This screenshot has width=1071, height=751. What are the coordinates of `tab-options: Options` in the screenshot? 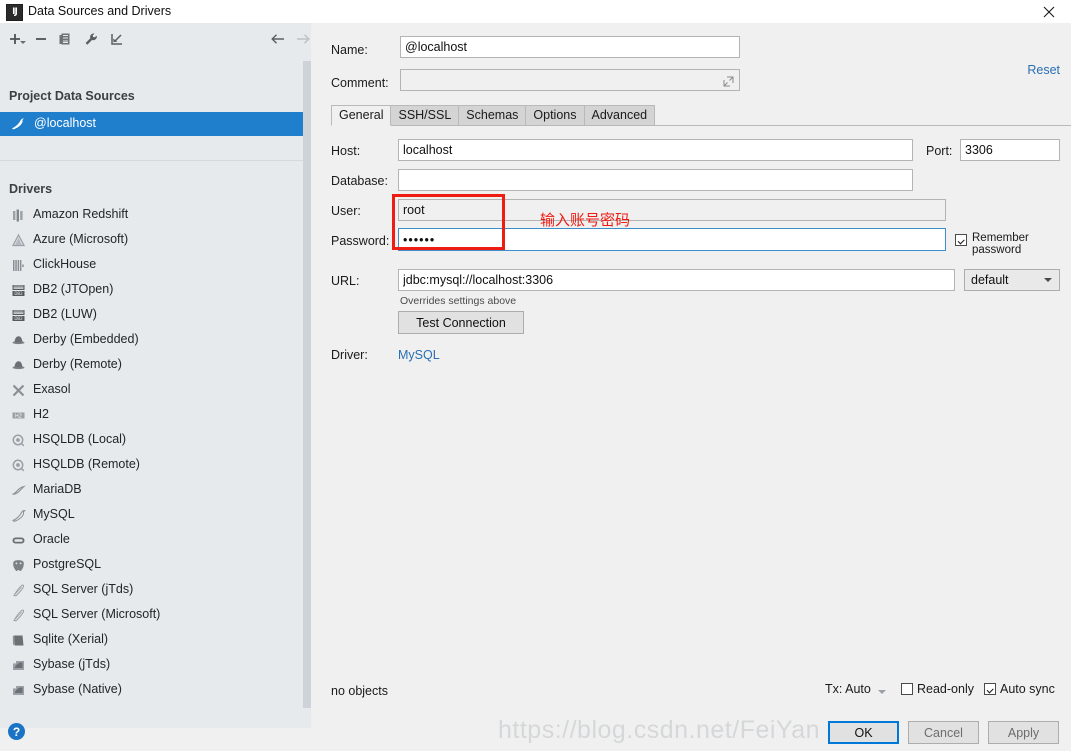 It's located at (555, 115).